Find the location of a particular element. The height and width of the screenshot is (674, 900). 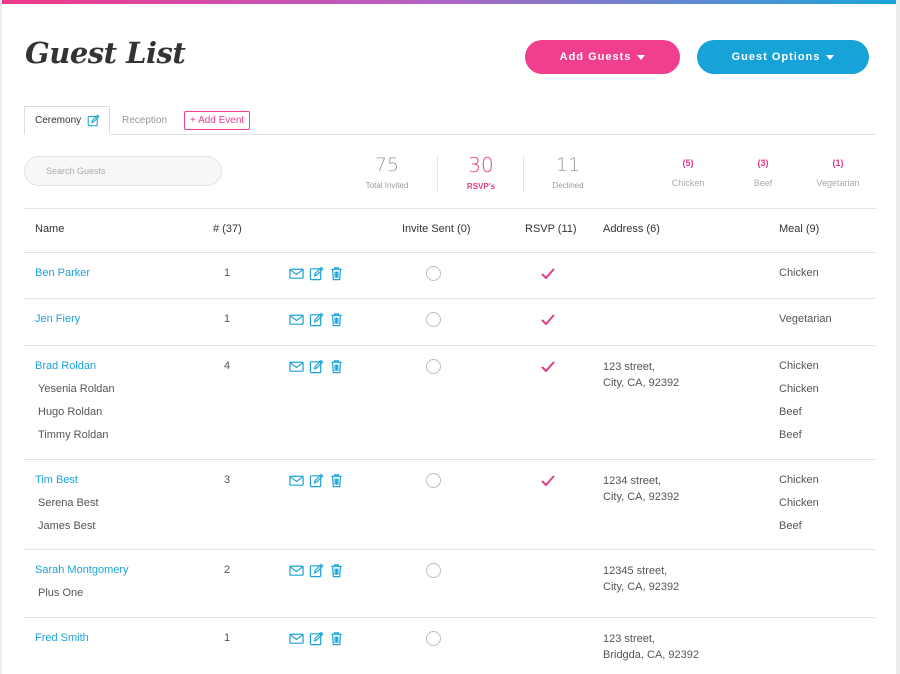

guest-name-cell: Jen Fiery is located at coordinates (57, 319).